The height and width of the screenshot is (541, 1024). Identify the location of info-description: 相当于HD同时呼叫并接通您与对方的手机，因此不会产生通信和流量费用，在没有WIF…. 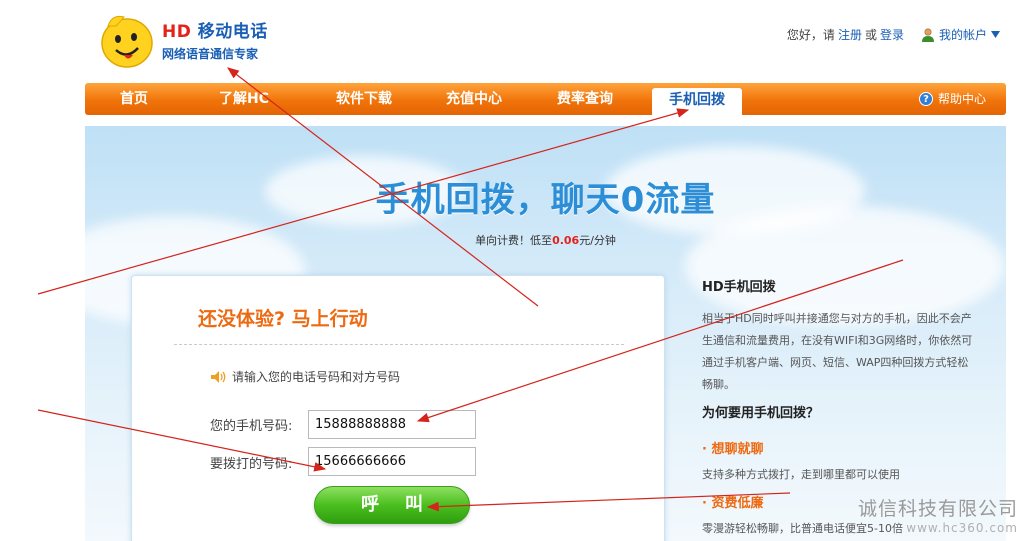
(837, 351).